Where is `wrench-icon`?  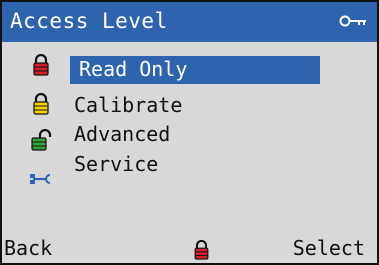 wrench-icon is located at coordinates (40, 179).